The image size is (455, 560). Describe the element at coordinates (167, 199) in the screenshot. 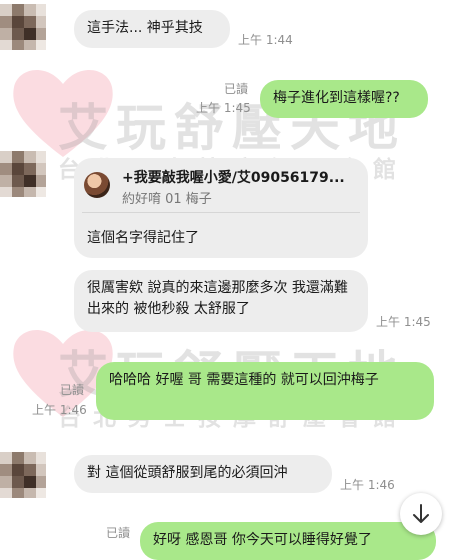

I see `card-subtitle: 約好唷 01 梅子` at that location.